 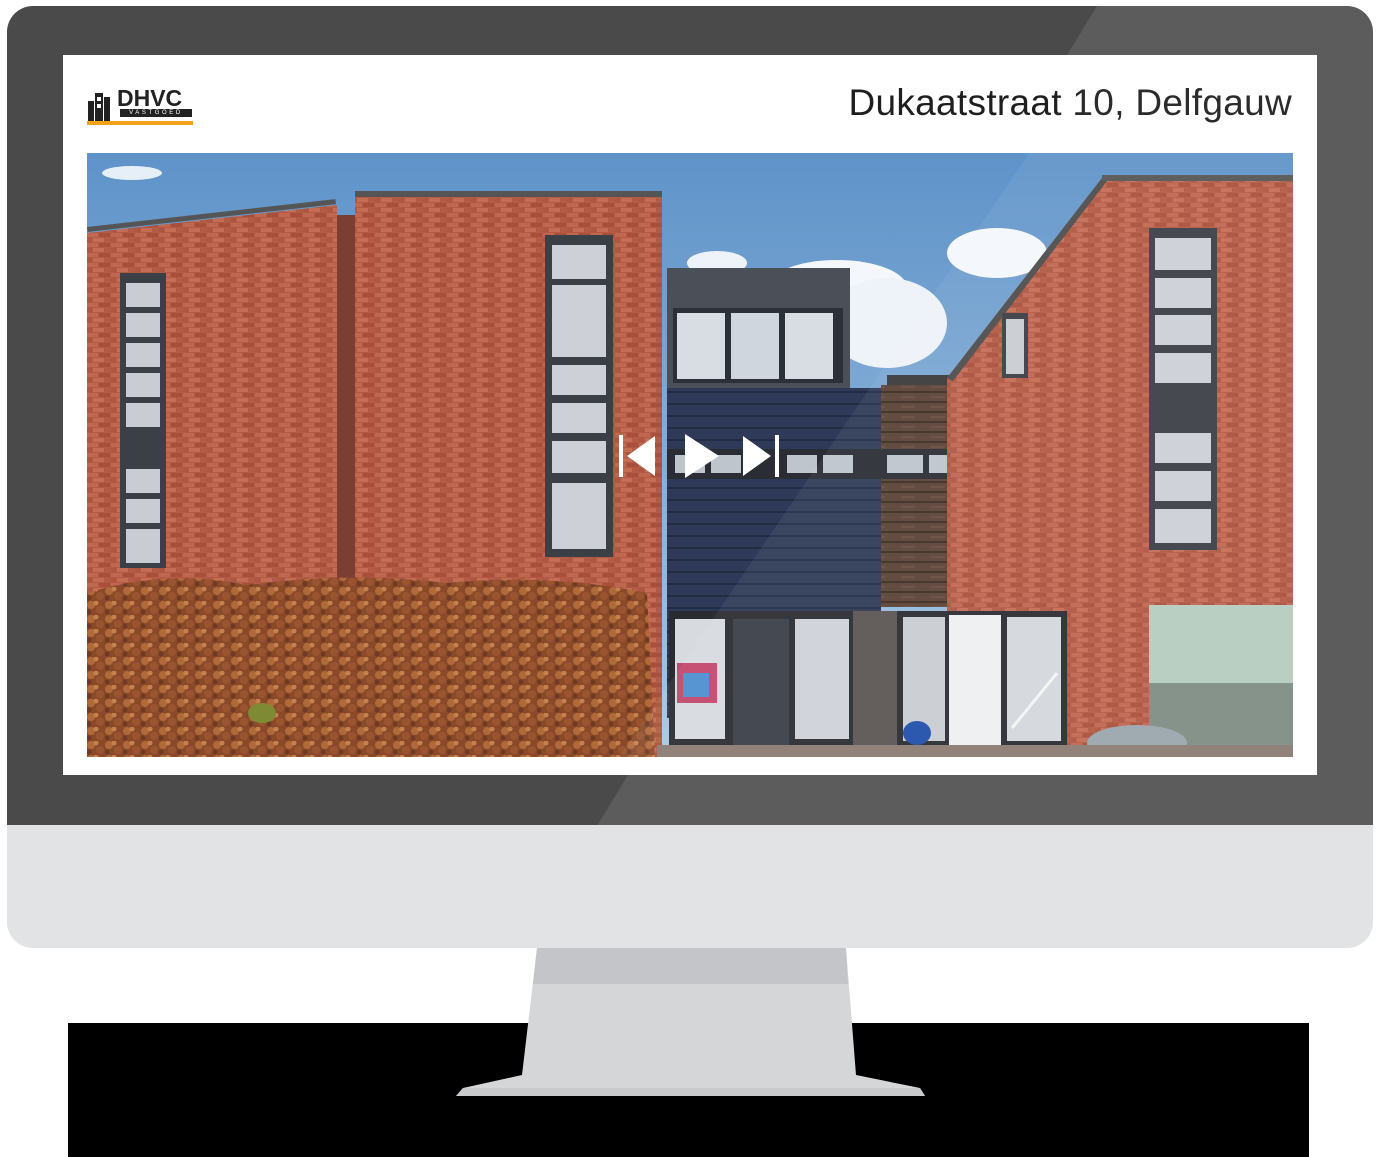 What do you see at coordinates (150, 98) in the screenshot?
I see `brand-name: DHVC` at bounding box center [150, 98].